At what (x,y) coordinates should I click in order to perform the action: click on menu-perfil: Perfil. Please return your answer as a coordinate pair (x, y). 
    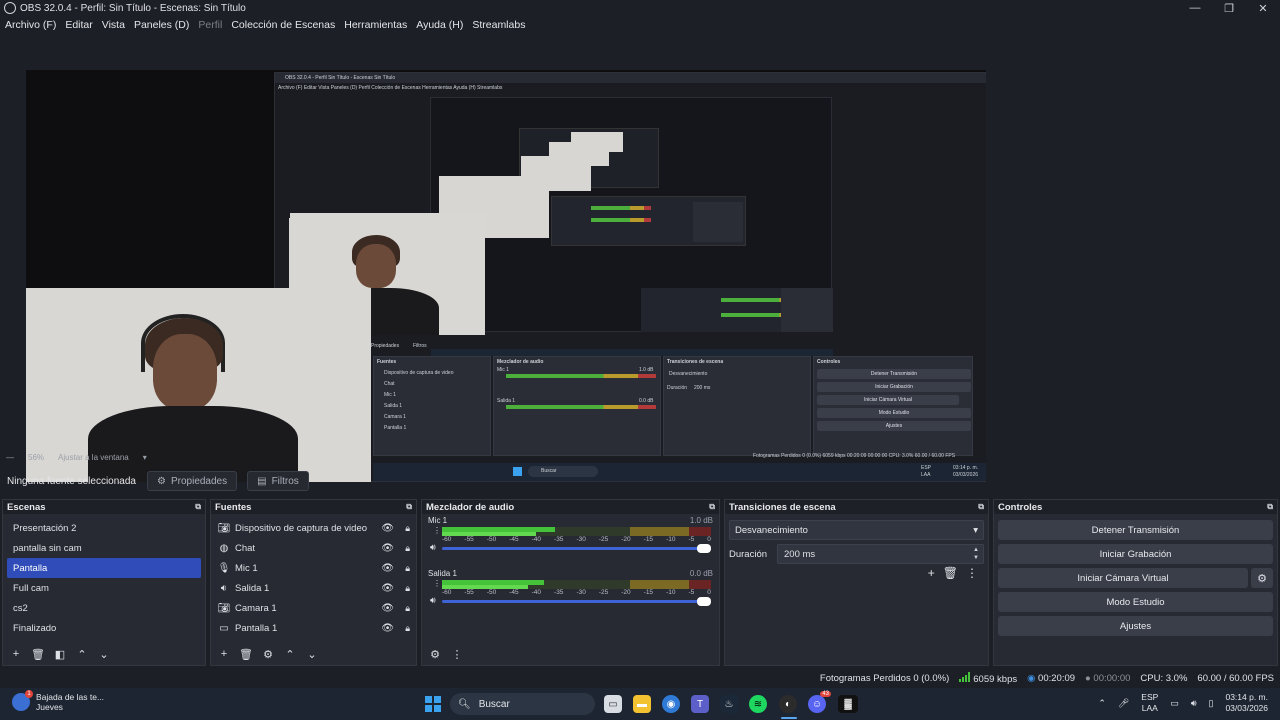
    Looking at the image, I should click on (210, 25).